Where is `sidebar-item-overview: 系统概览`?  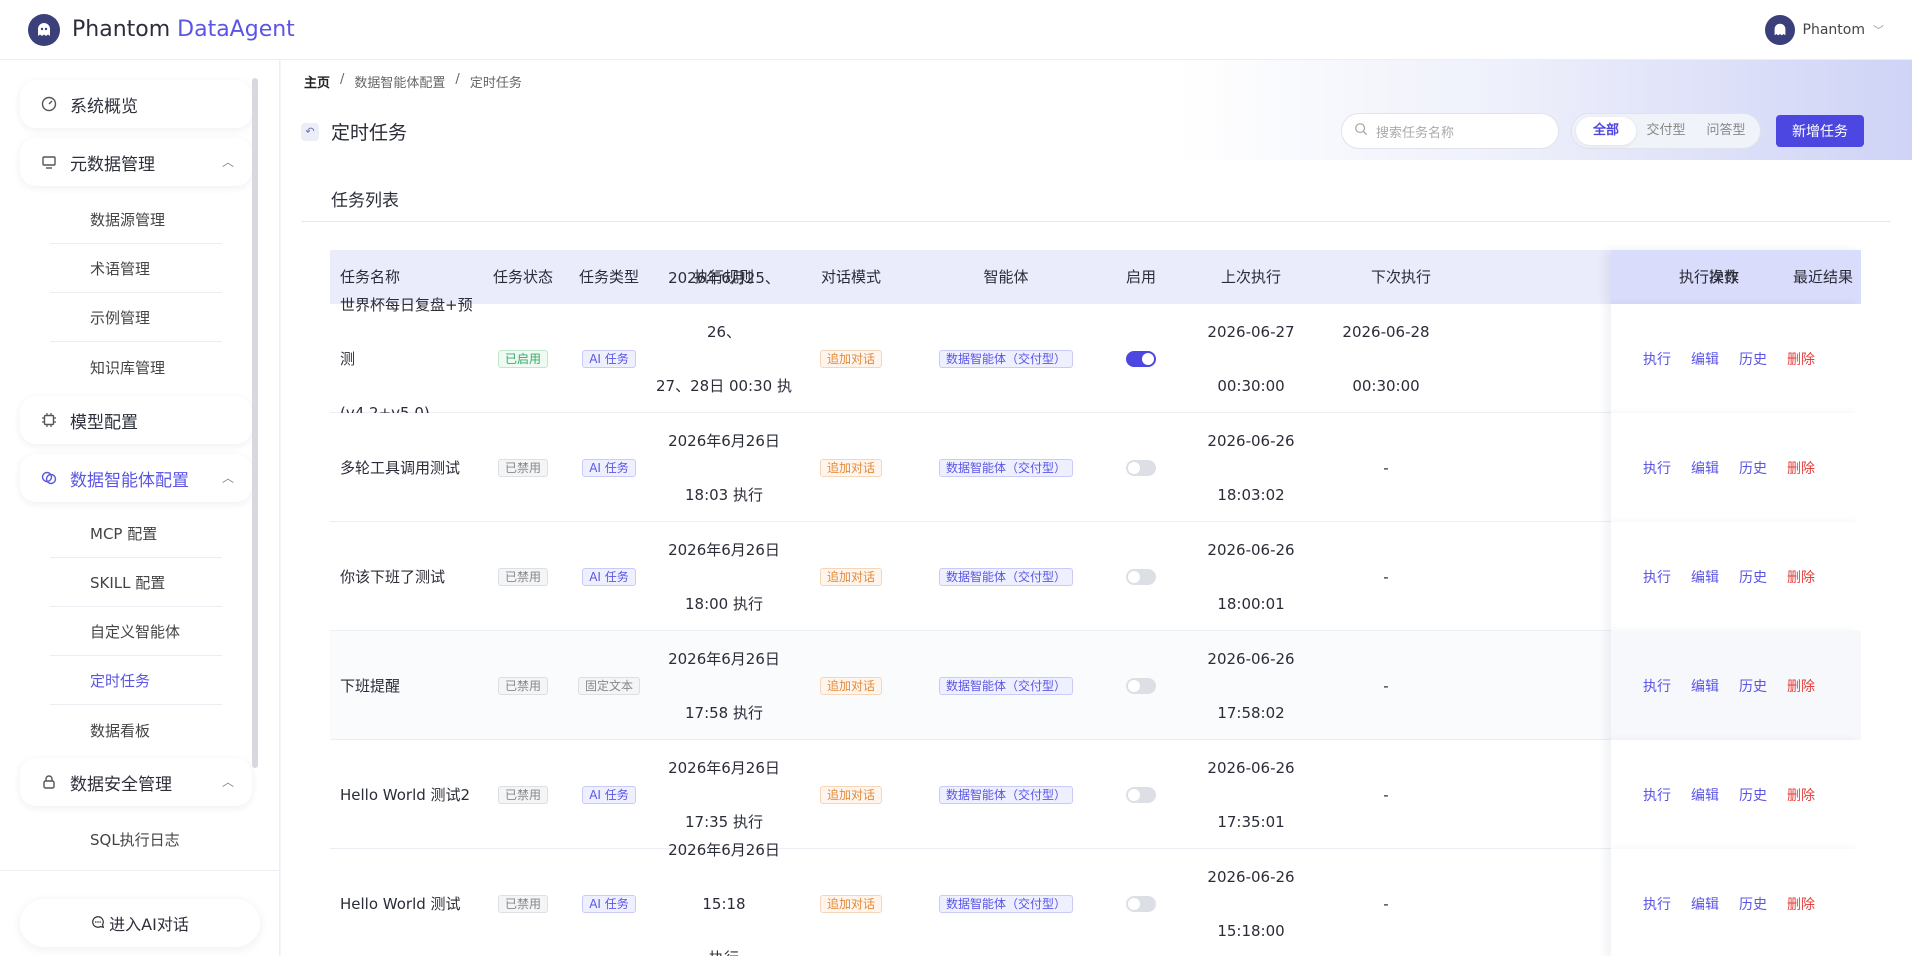 sidebar-item-overview: 系统概览 is located at coordinates (136, 104).